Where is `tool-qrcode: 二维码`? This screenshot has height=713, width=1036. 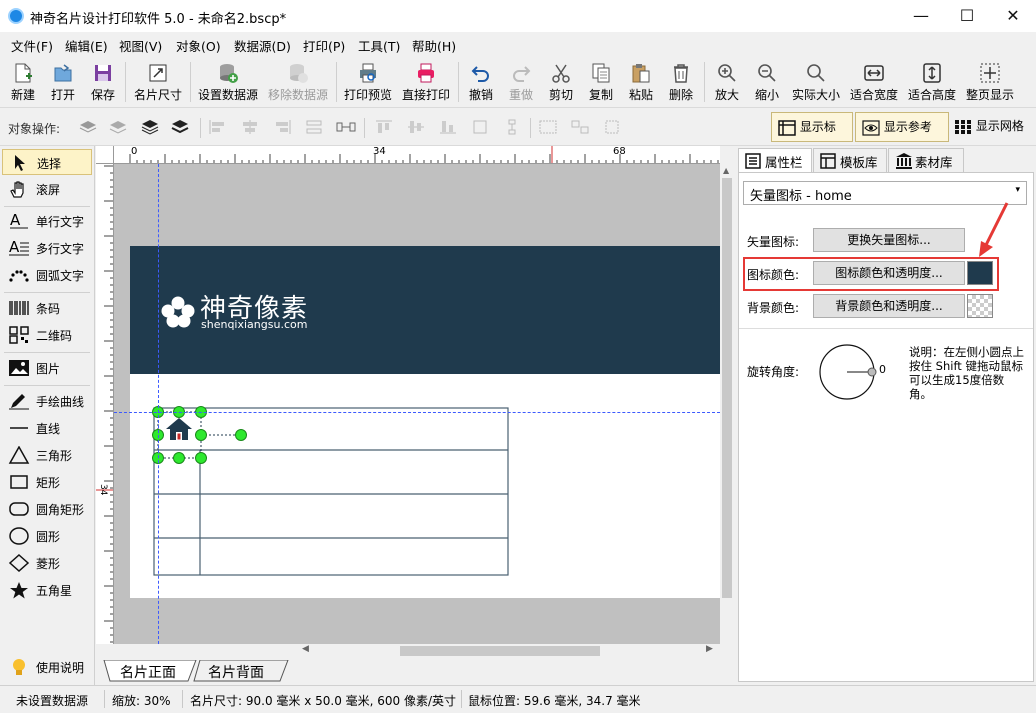
tool-qrcode: 二维码 is located at coordinates (47, 335).